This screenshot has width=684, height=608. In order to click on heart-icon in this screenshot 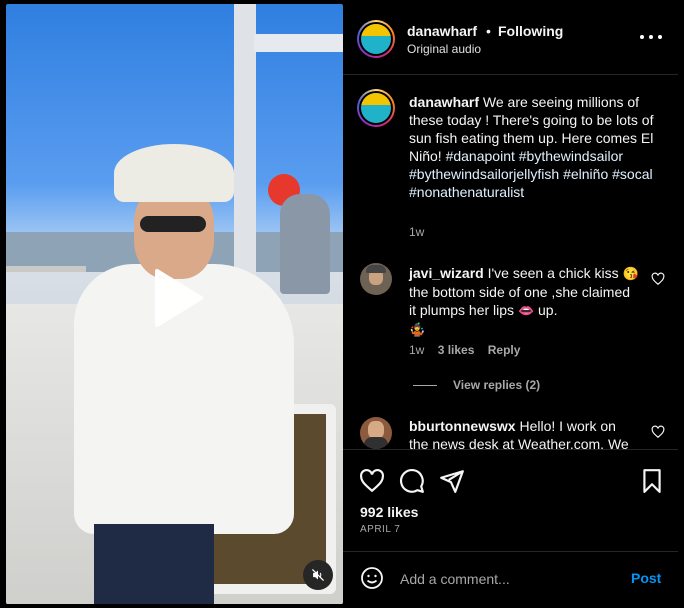, I will do `click(372, 481)`.